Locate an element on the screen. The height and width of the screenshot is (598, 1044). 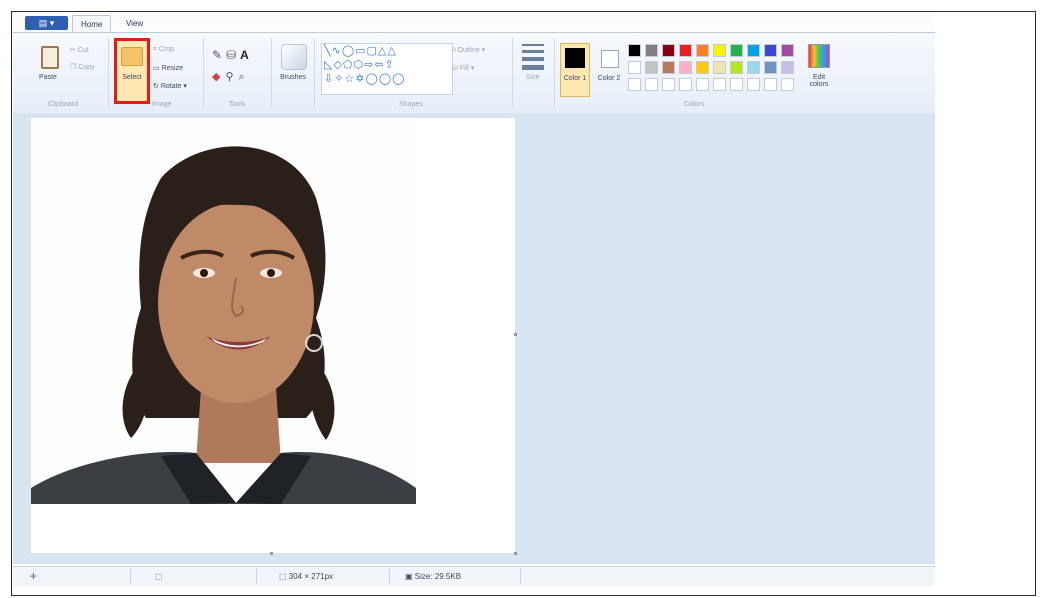
rotate-button: ↻ Rotate ▾ is located at coordinates (170, 86).